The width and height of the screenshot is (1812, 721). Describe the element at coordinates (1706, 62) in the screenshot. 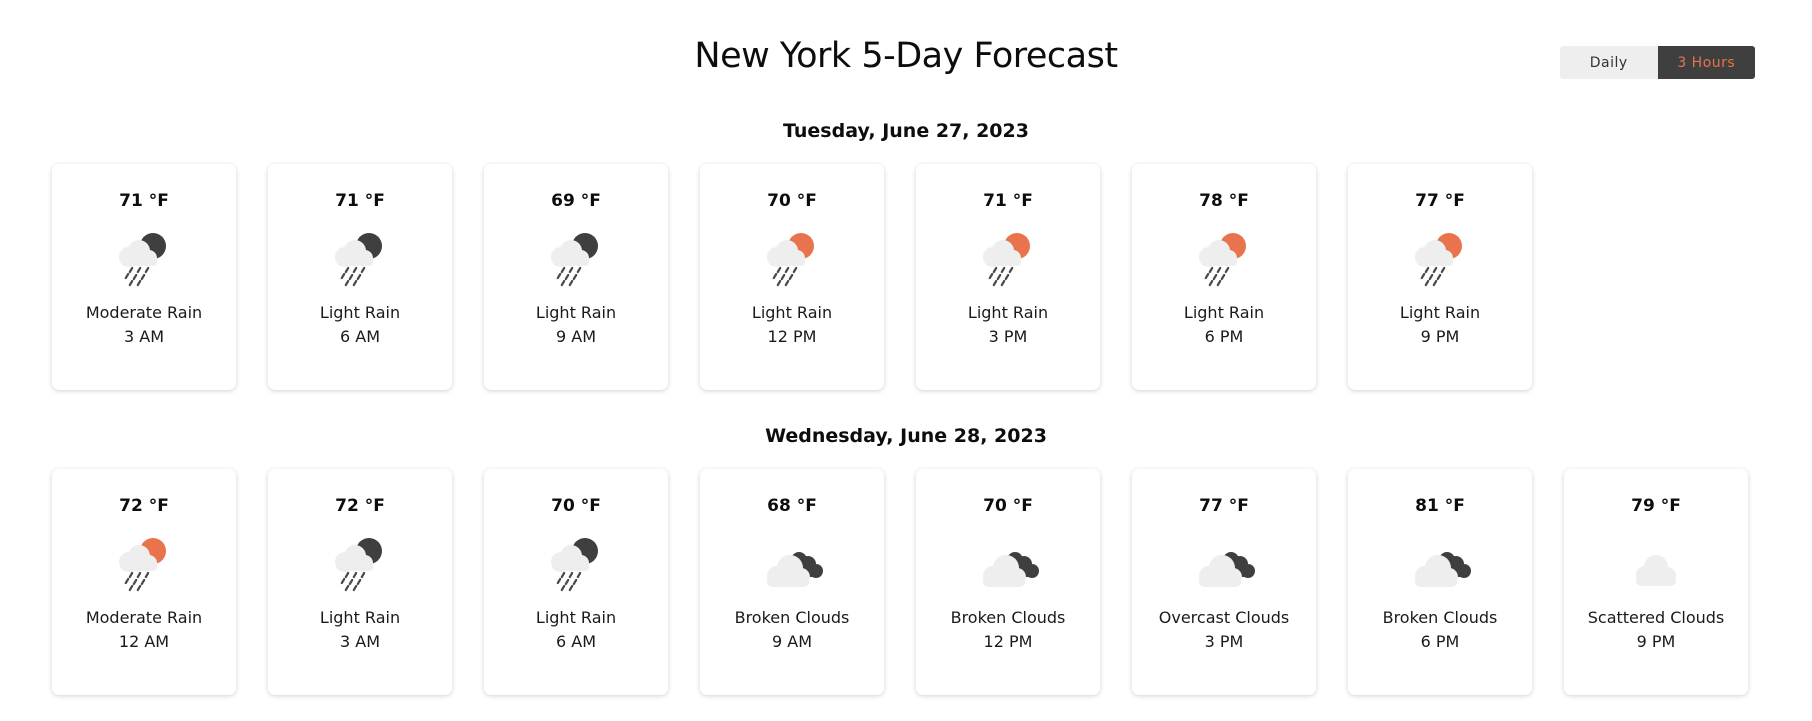

I see `three-hours-button: 3 Hours` at that location.